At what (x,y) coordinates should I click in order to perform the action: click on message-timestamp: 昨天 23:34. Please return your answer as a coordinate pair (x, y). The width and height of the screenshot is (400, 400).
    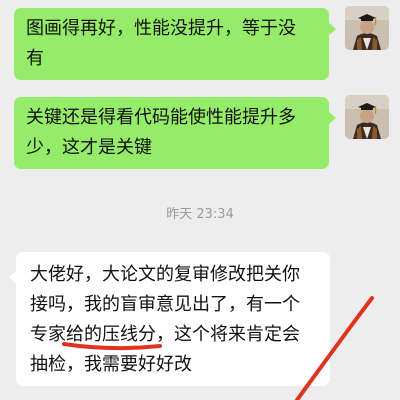
    Looking at the image, I should click on (200, 214).